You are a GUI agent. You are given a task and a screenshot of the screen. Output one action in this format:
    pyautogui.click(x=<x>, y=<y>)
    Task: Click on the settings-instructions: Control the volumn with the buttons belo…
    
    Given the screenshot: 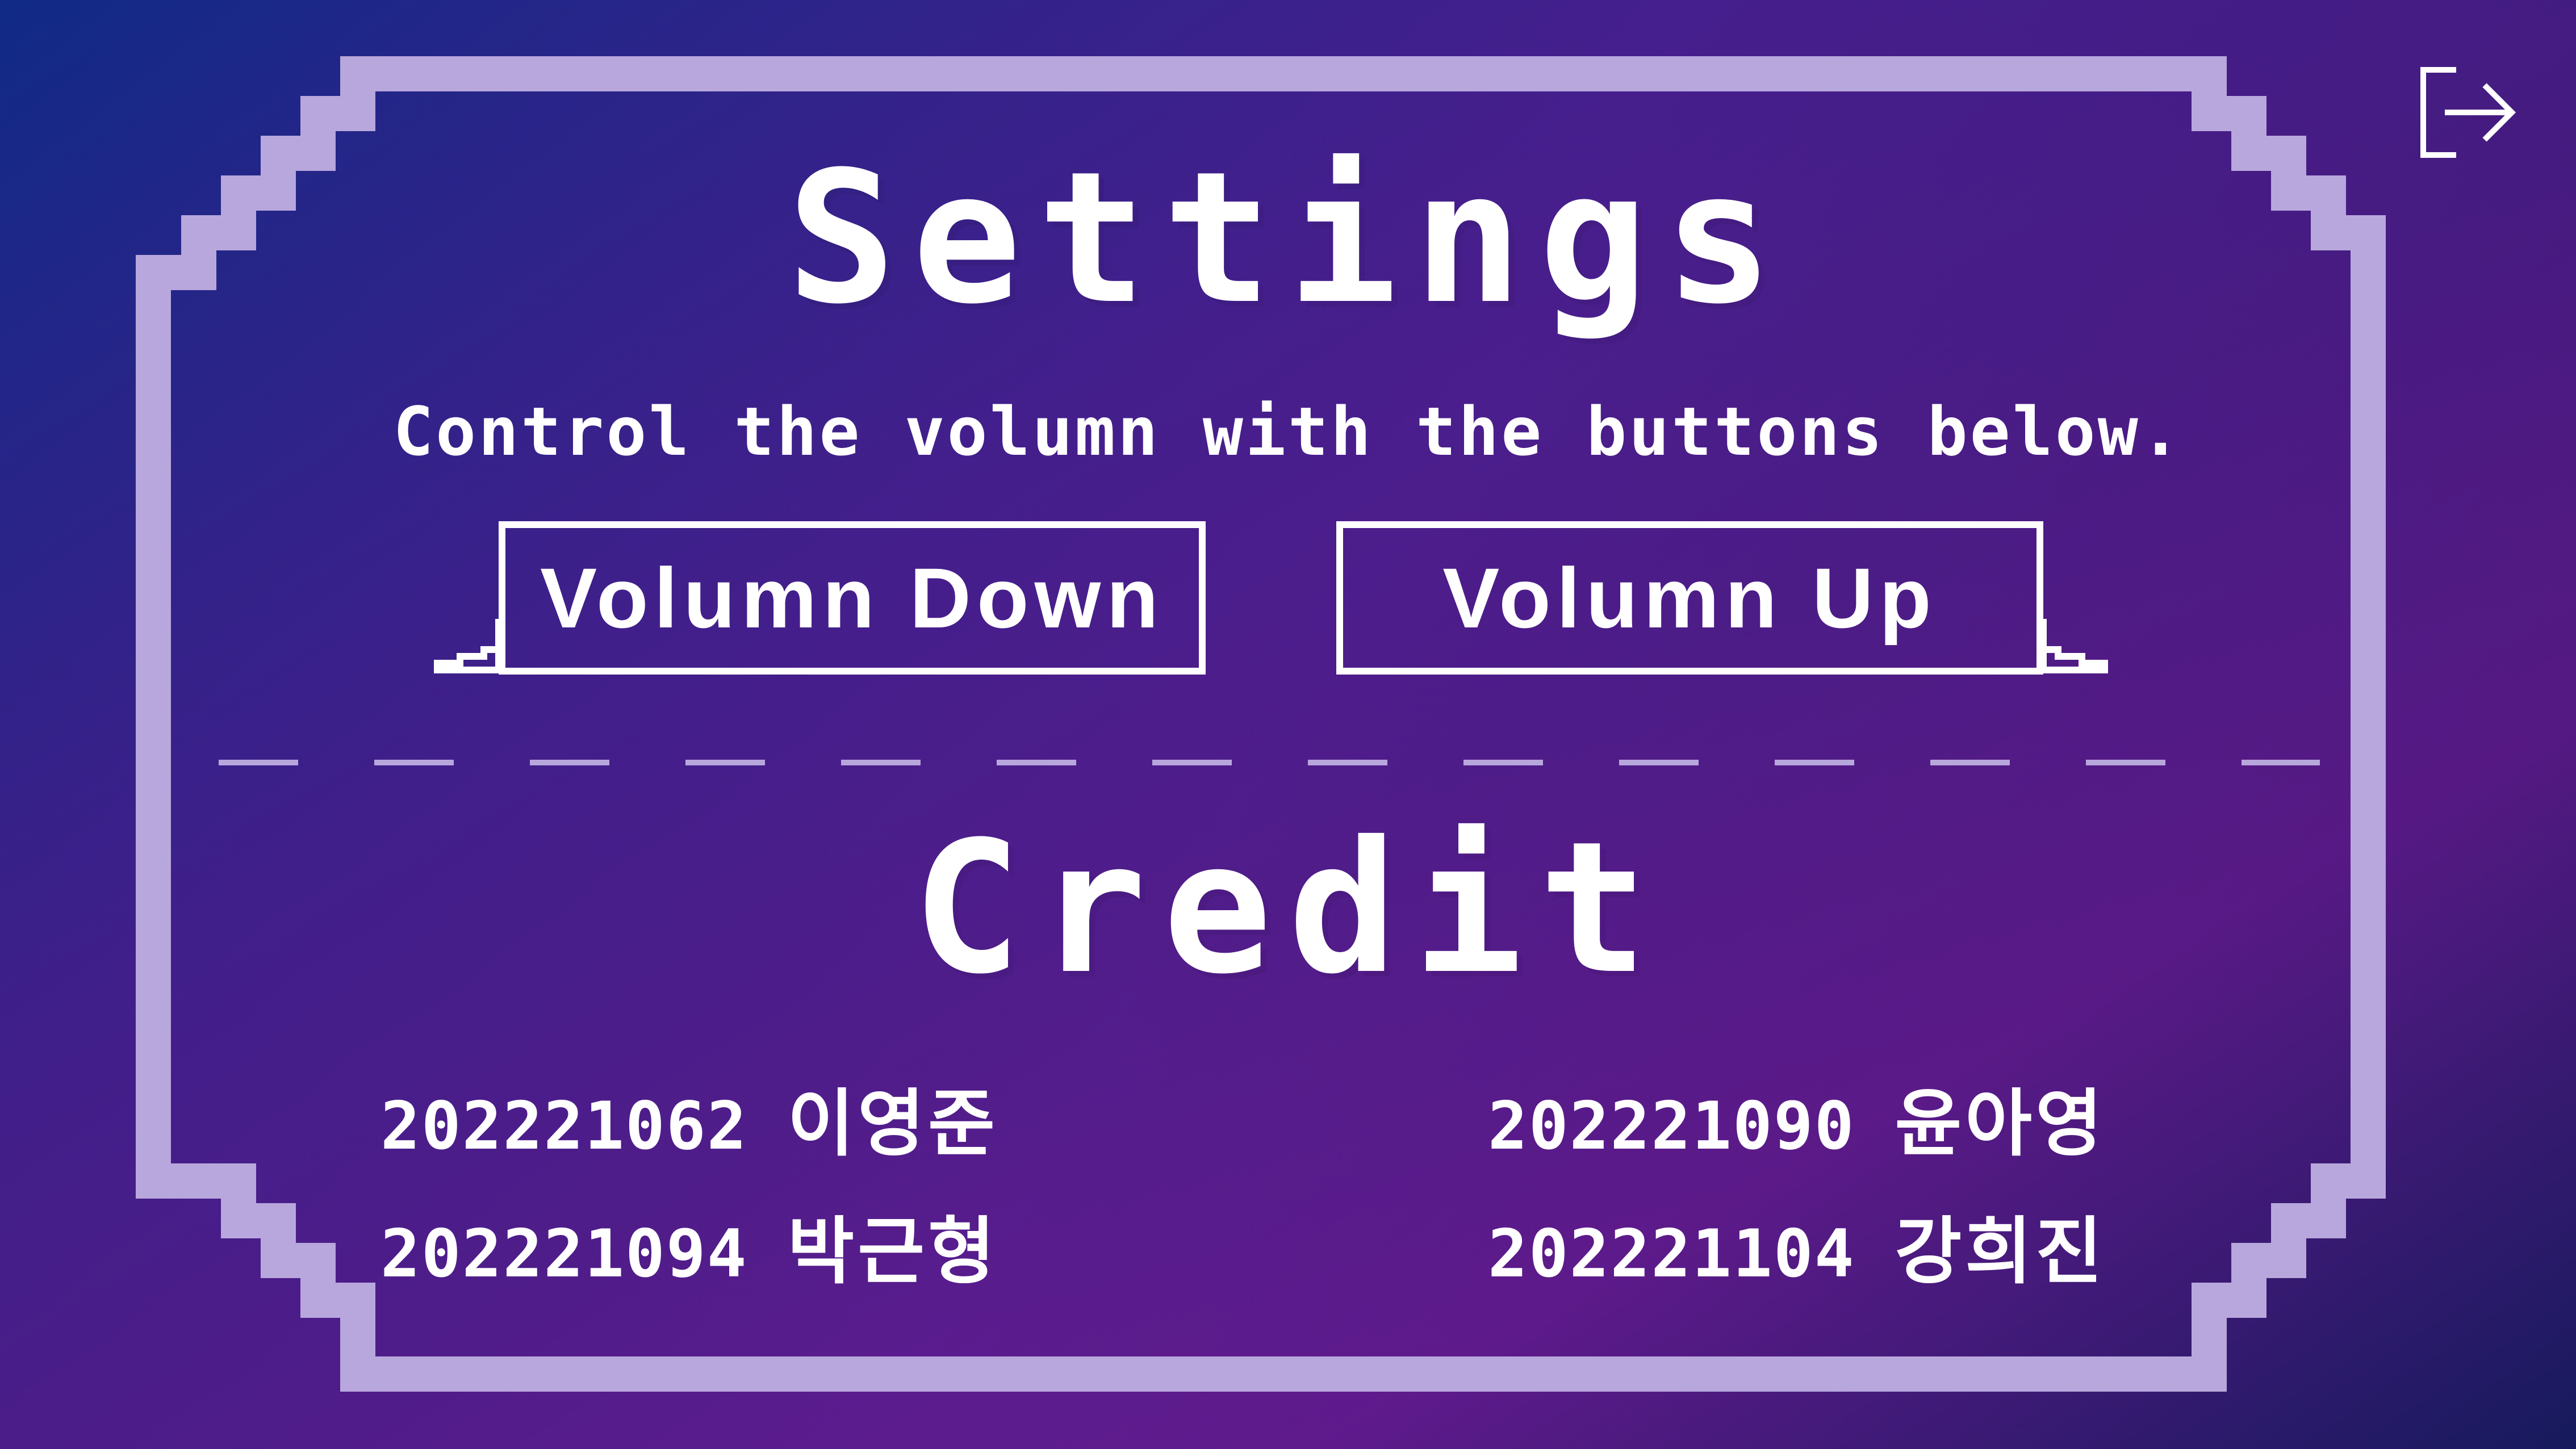 What is the action you would take?
    pyautogui.click(x=1288, y=431)
    